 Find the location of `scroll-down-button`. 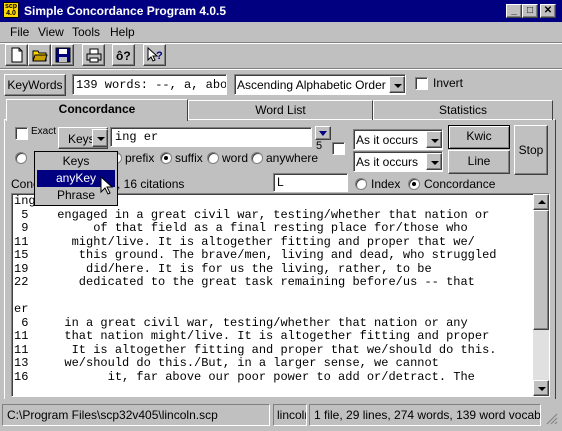

scroll-down-button is located at coordinates (541, 388).